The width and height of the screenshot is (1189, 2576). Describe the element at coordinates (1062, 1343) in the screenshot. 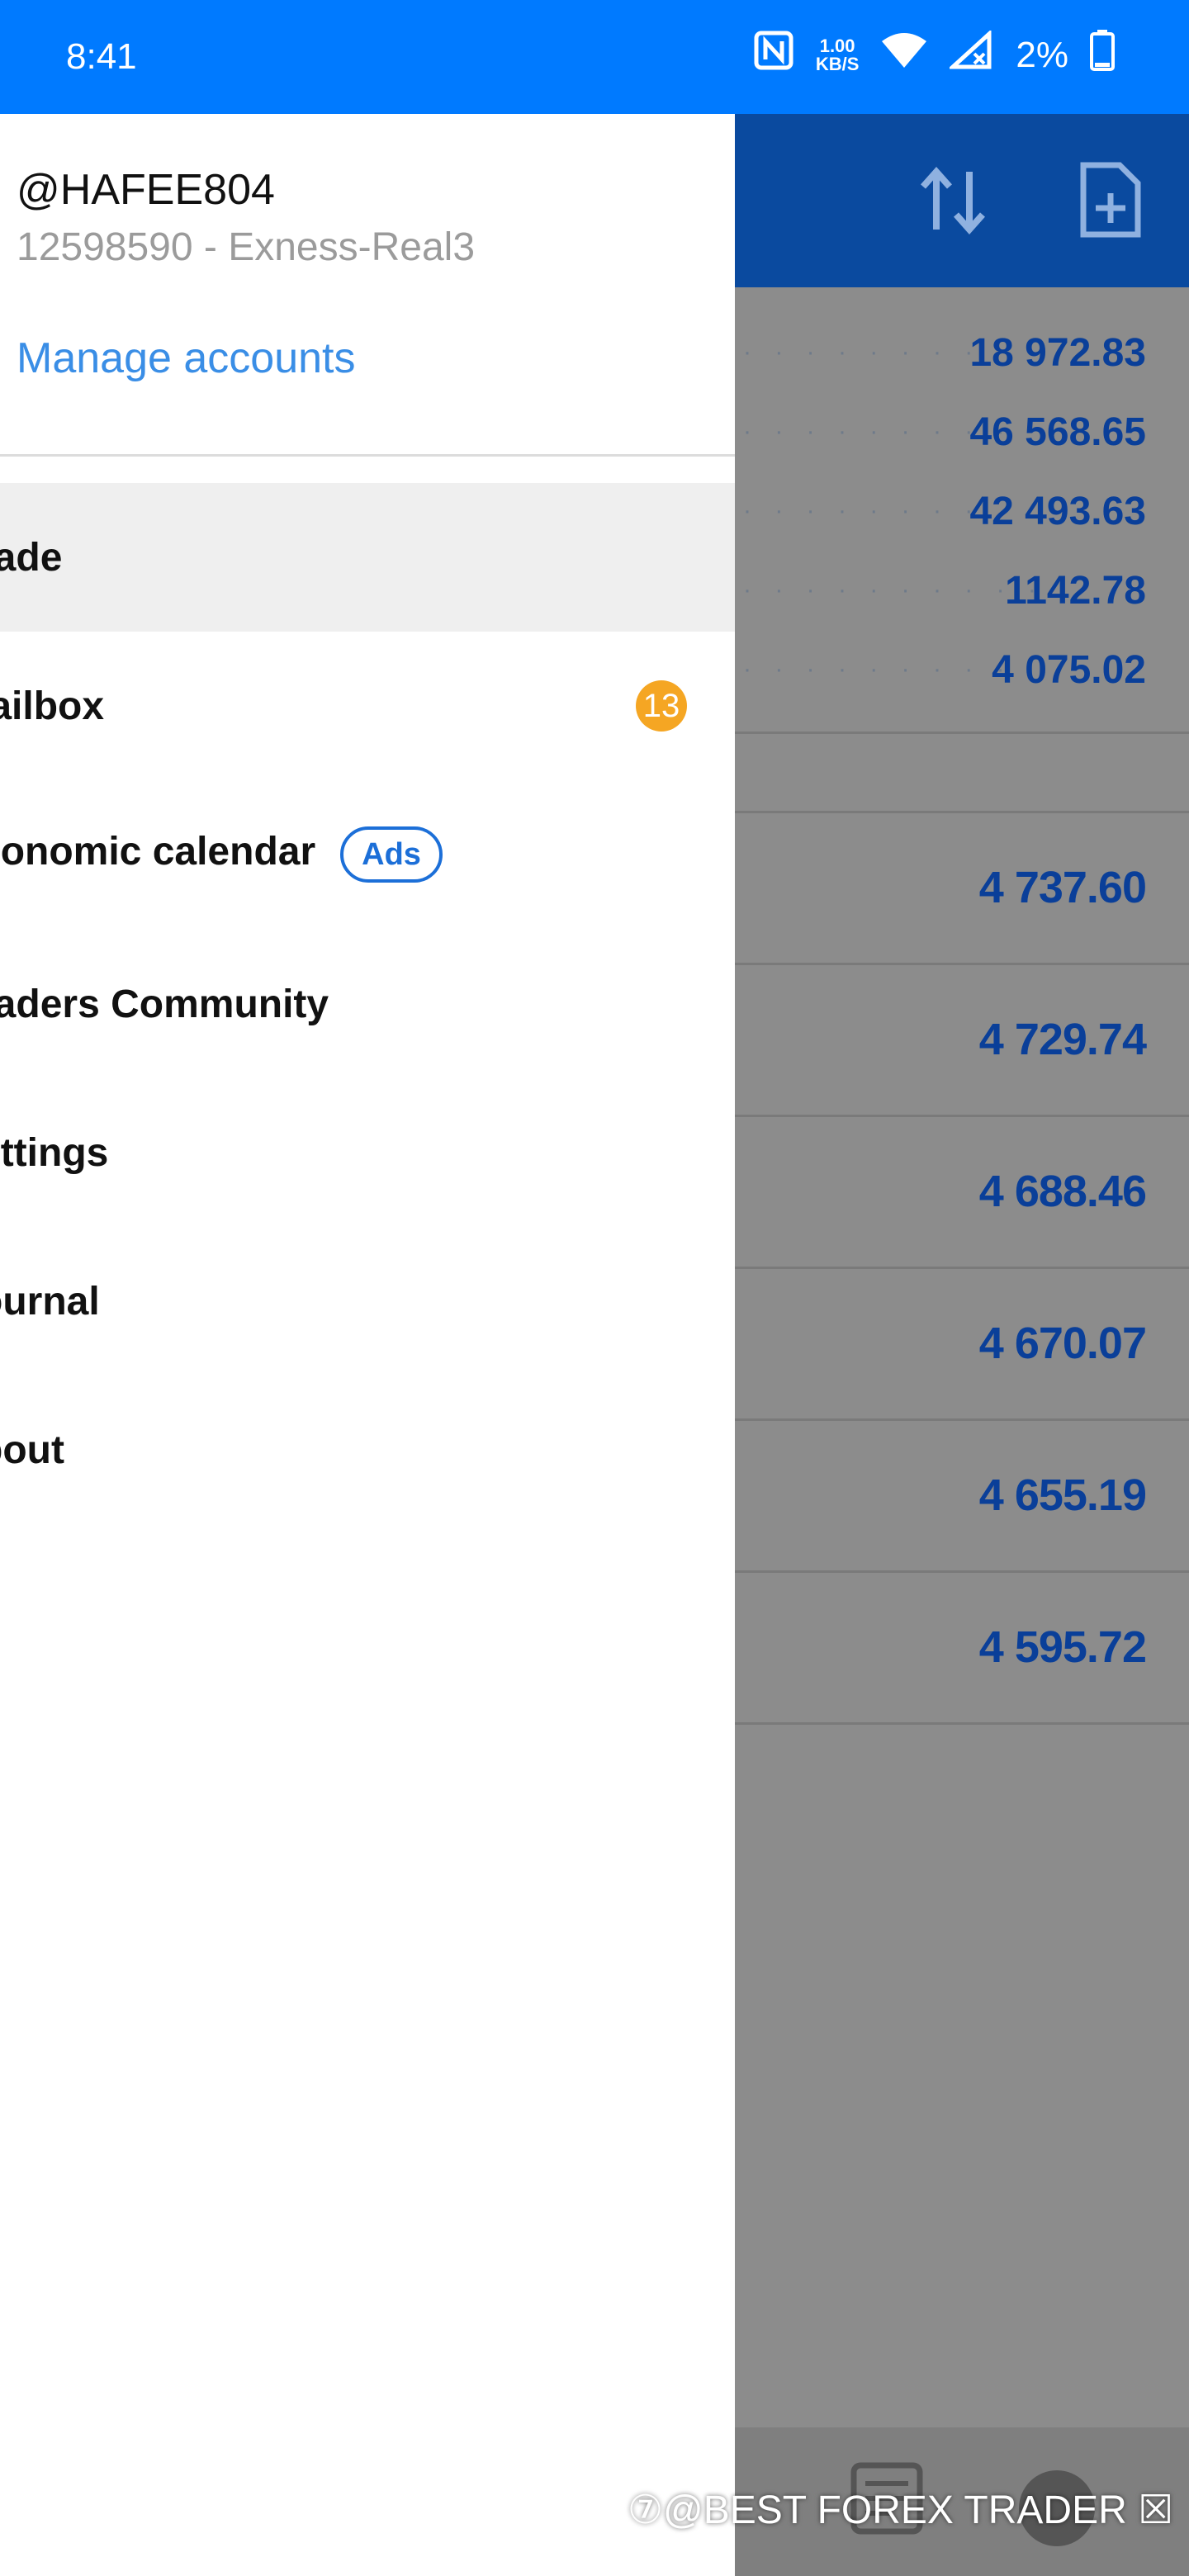

I see `price-value: 4 670.07` at that location.